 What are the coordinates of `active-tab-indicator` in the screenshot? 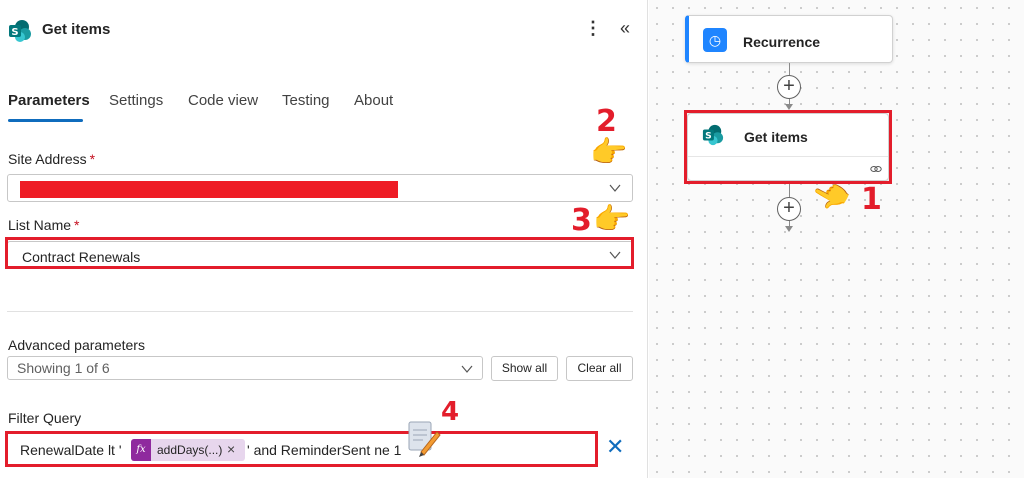 It's located at (45, 120).